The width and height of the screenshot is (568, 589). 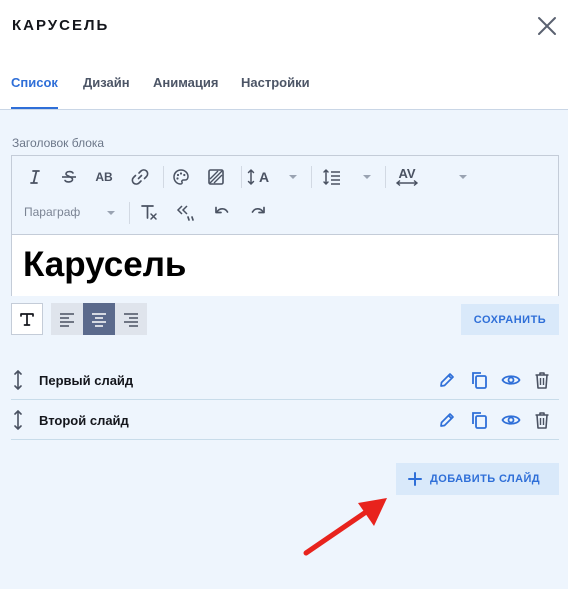 What do you see at coordinates (104, 177) in the screenshot?
I see `uppercase-button: AB` at bounding box center [104, 177].